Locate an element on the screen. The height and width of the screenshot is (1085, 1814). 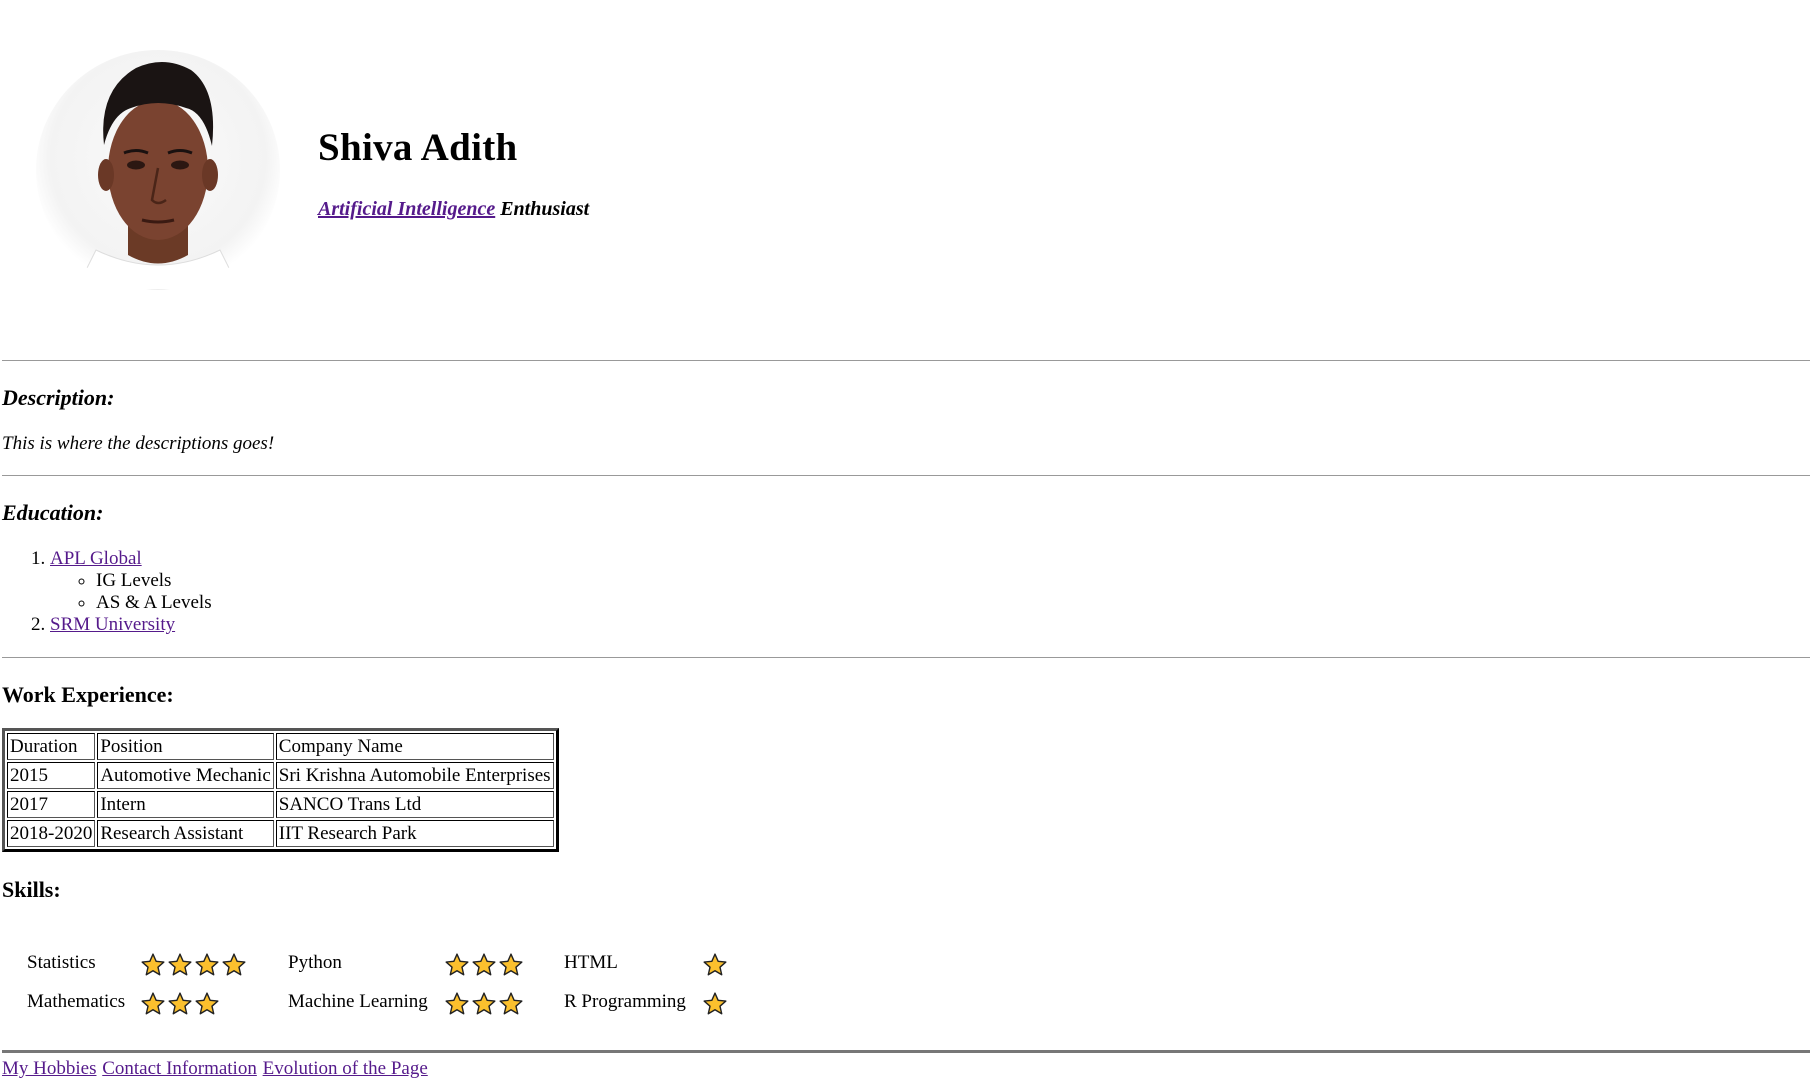
education-item: APL Global IG Levels AS & A Levels is located at coordinates (131, 581).